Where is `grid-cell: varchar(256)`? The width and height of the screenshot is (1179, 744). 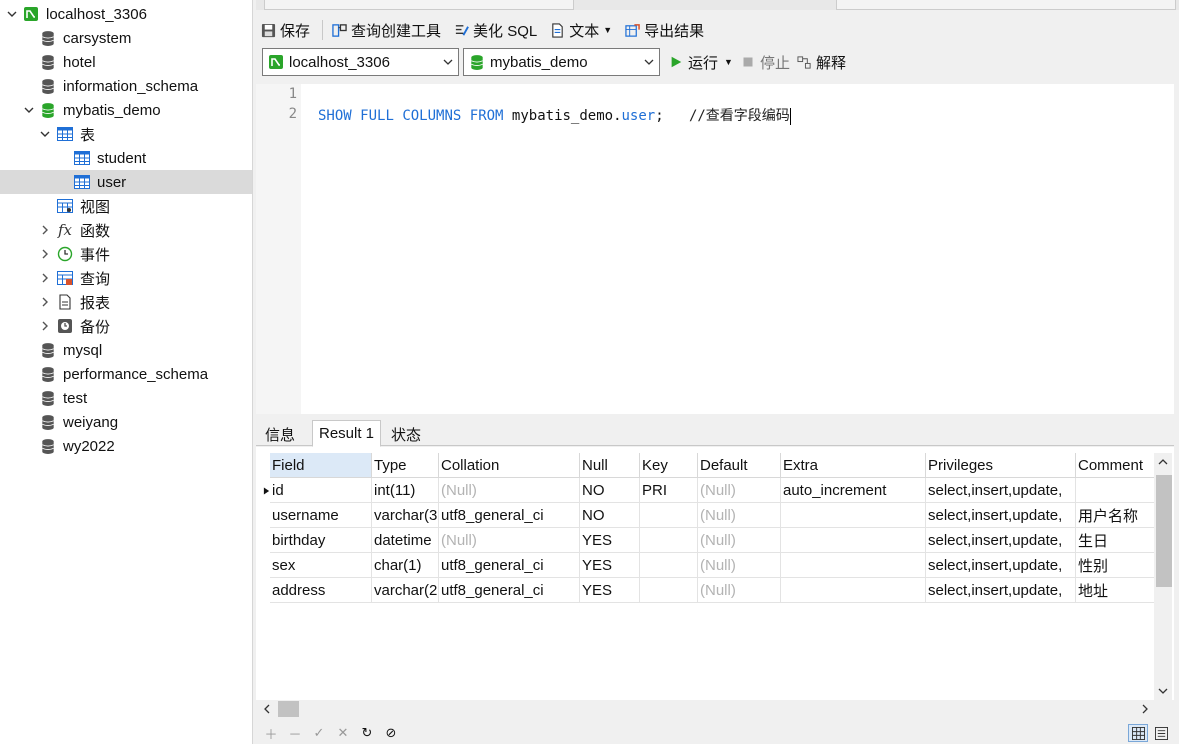
grid-cell: varchar(256) is located at coordinates (405, 590).